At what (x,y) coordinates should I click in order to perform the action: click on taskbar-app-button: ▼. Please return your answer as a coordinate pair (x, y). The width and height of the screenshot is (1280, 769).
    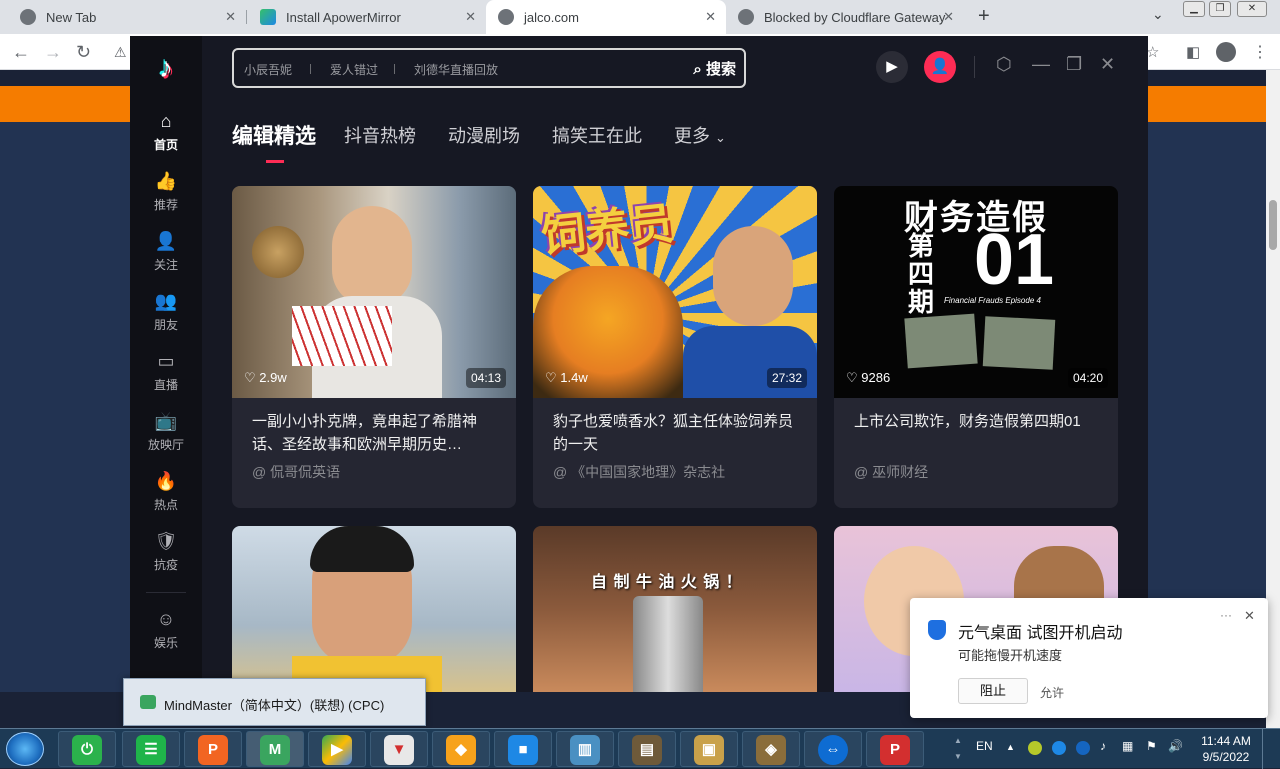
    Looking at the image, I should click on (399, 749).